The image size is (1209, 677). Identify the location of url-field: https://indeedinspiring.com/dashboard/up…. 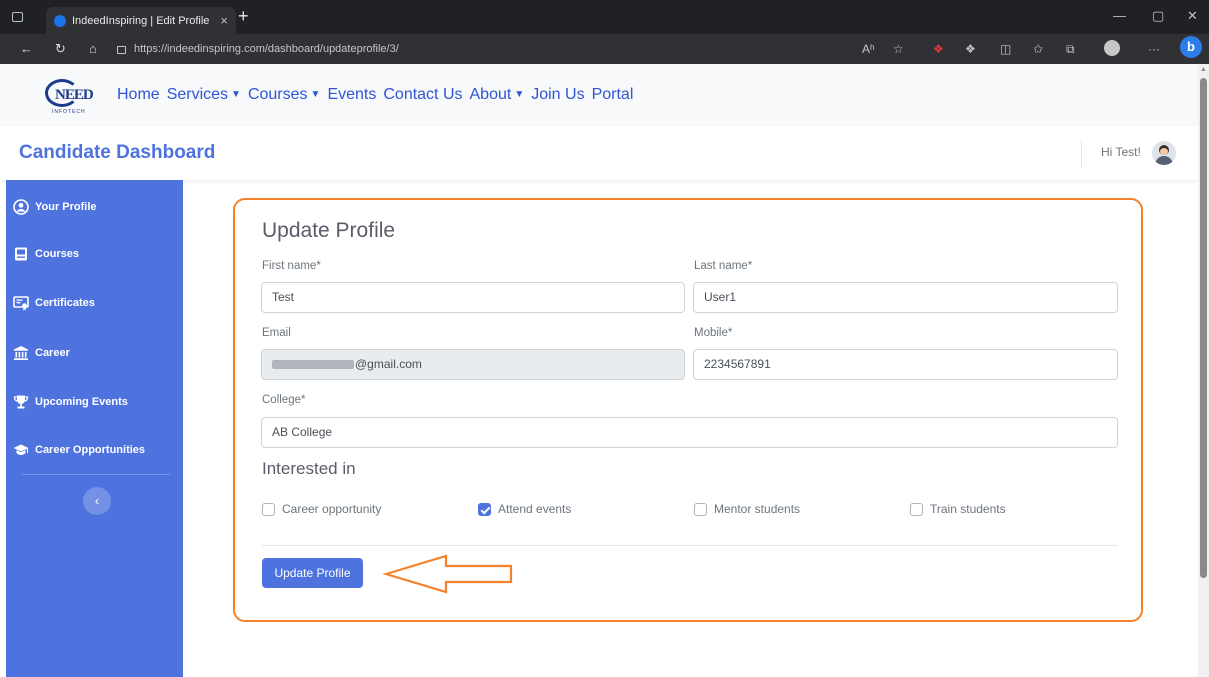
(507, 49).